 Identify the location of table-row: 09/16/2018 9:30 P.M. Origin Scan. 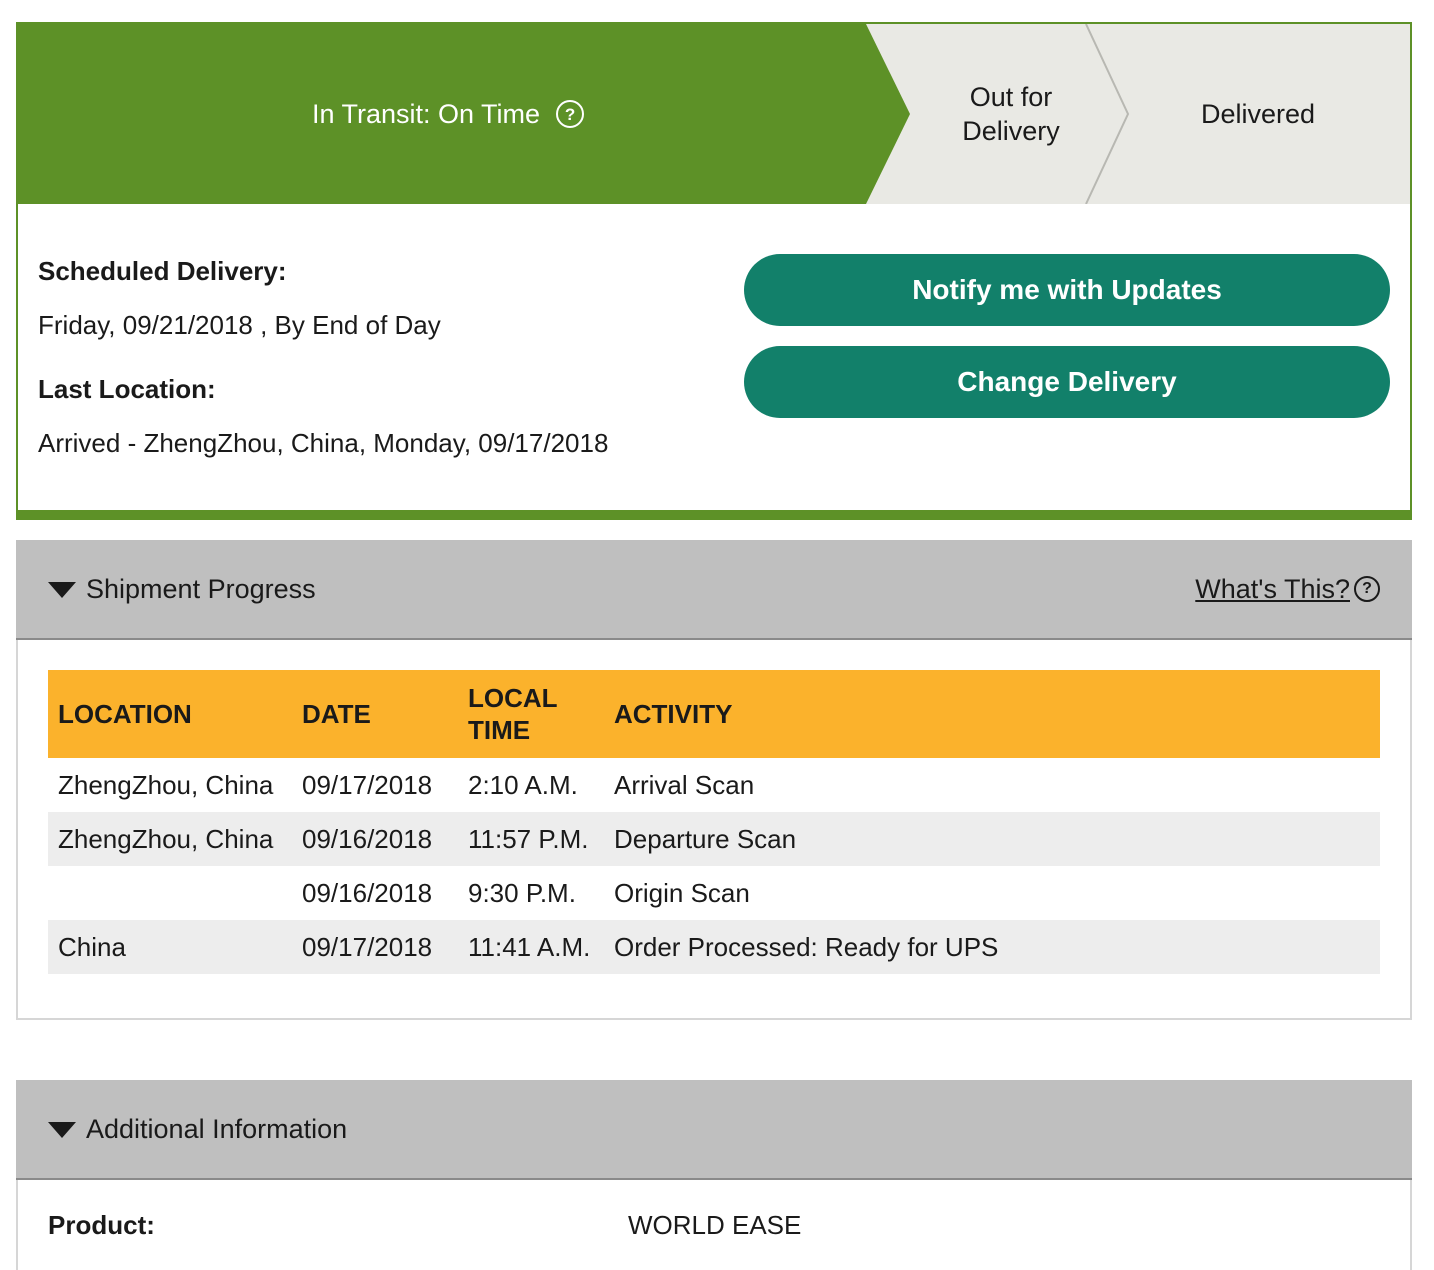
(714, 893).